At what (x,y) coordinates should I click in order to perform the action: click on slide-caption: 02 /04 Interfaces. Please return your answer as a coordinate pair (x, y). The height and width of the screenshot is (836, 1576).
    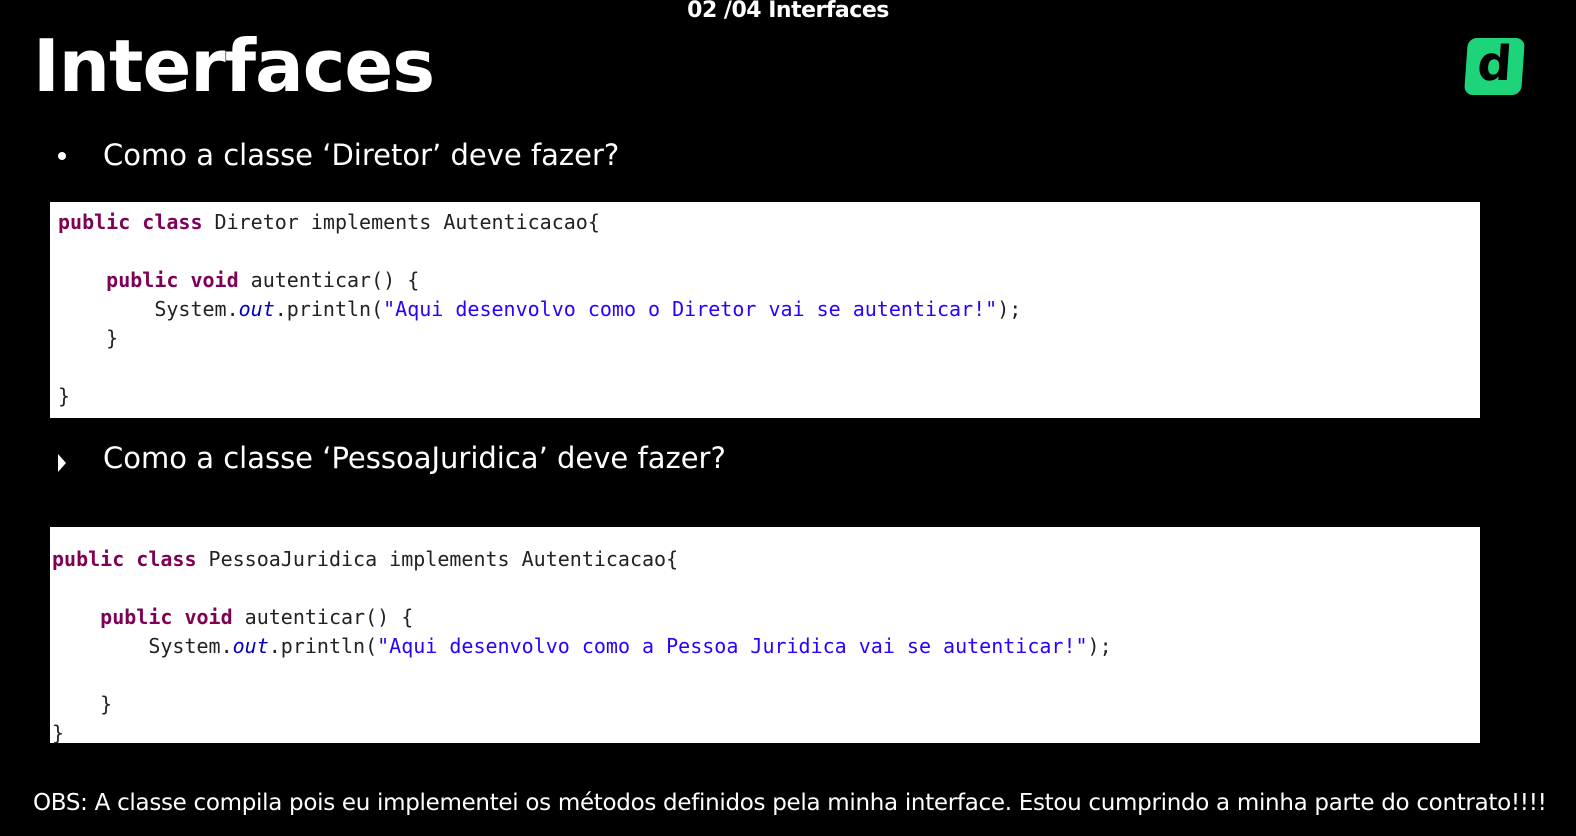
    Looking at the image, I should click on (788, 11).